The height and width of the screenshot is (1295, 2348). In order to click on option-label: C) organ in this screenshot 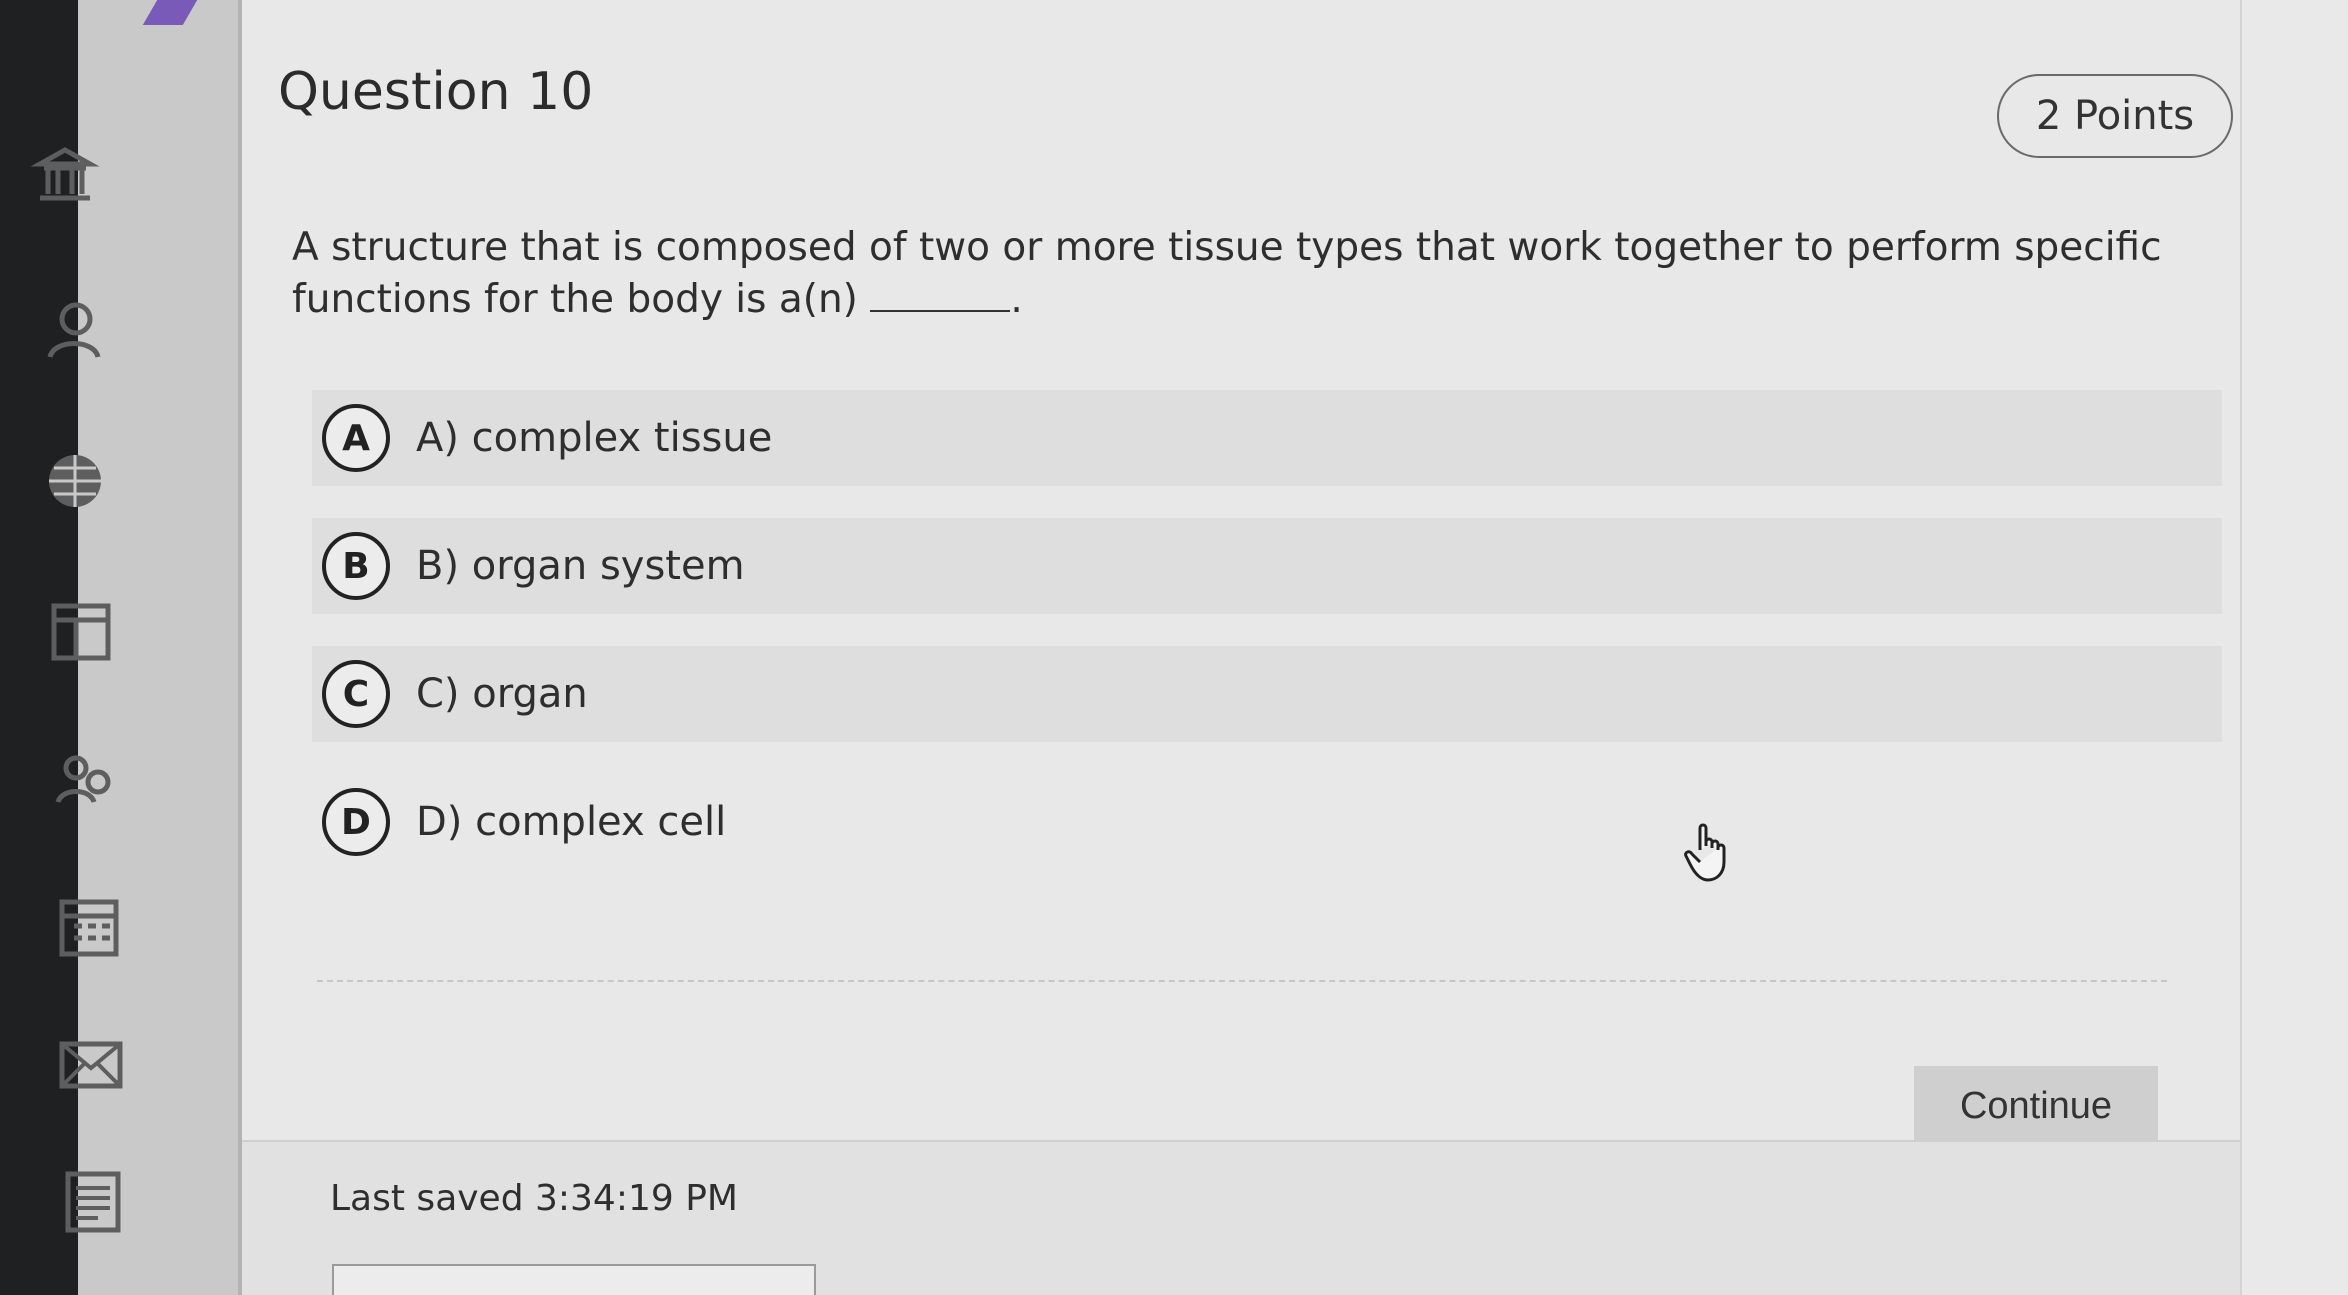, I will do `click(502, 694)`.